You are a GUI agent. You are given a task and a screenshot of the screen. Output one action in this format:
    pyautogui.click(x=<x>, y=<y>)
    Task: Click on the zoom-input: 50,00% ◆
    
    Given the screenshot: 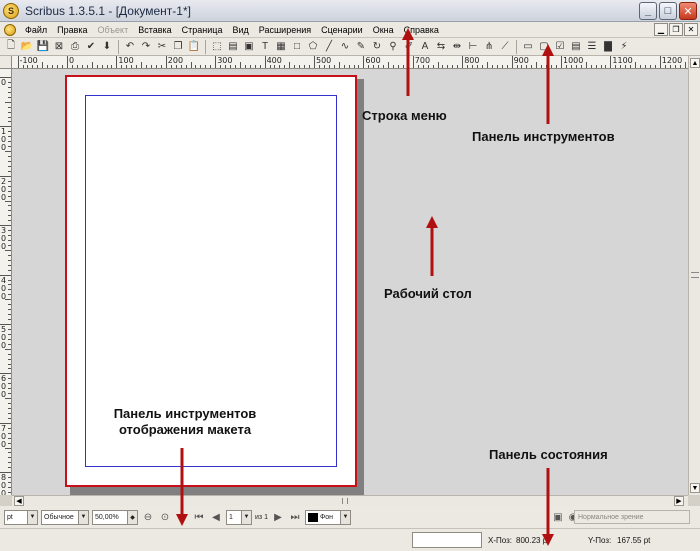 What is the action you would take?
    pyautogui.click(x=115, y=517)
    